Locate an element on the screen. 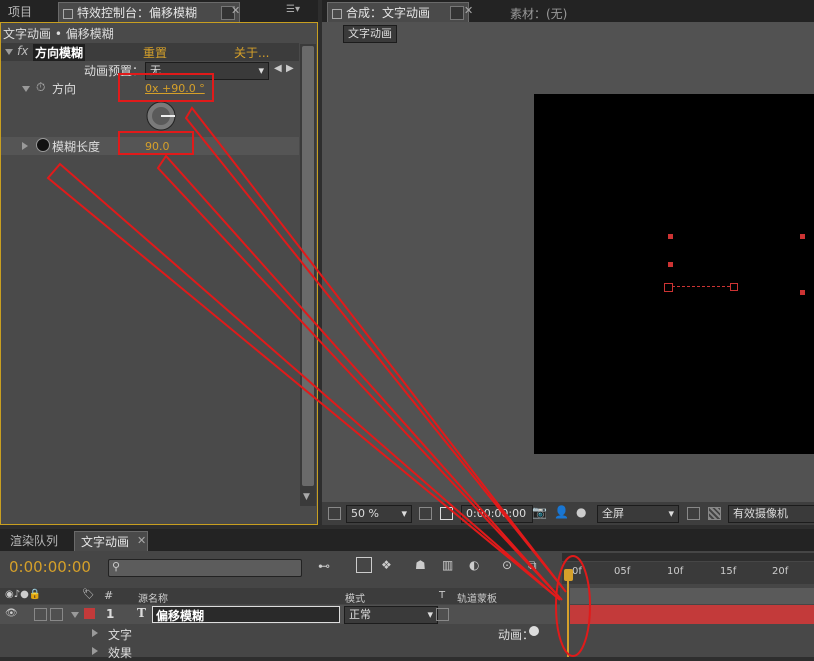 The height and width of the screenshot is (661, 814). draft-3d-icon: ❖ is located at coordinates (386, 565).